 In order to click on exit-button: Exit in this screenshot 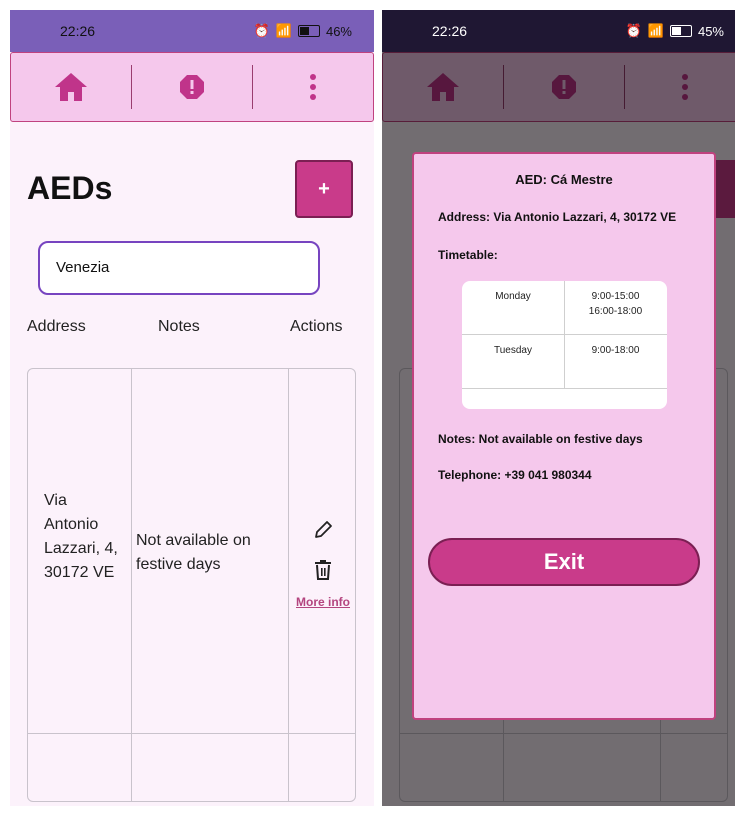, I will do `click(564, 562)`.